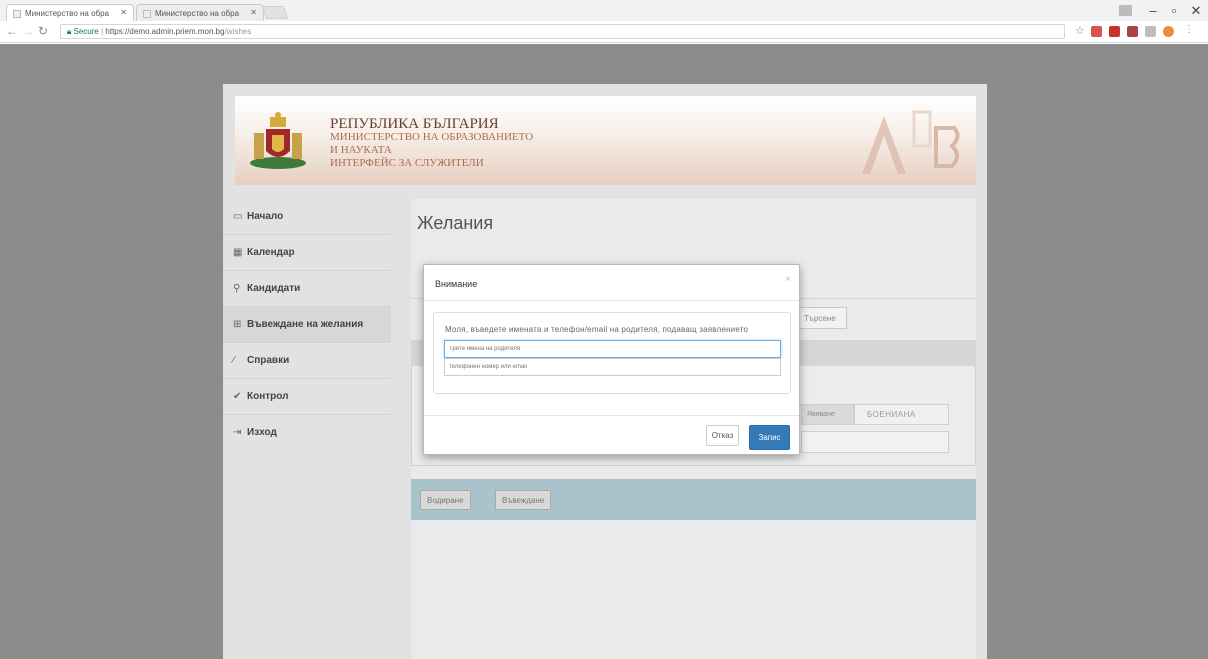  I want to click on search-icon: ⚲, so click(237, 288).